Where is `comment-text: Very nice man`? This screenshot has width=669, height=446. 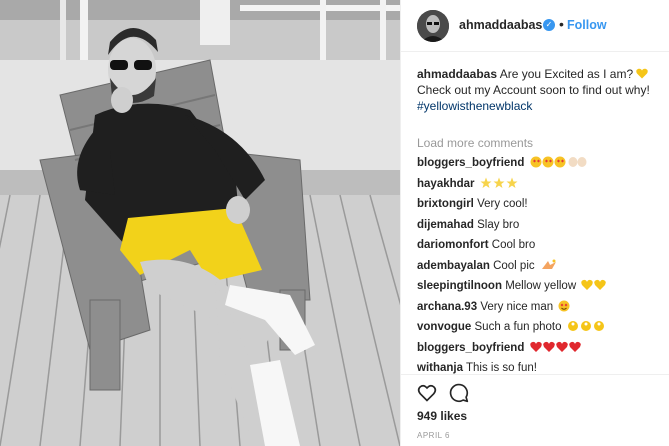
comment-text: Very nice man is located at coordinates (517, 306).